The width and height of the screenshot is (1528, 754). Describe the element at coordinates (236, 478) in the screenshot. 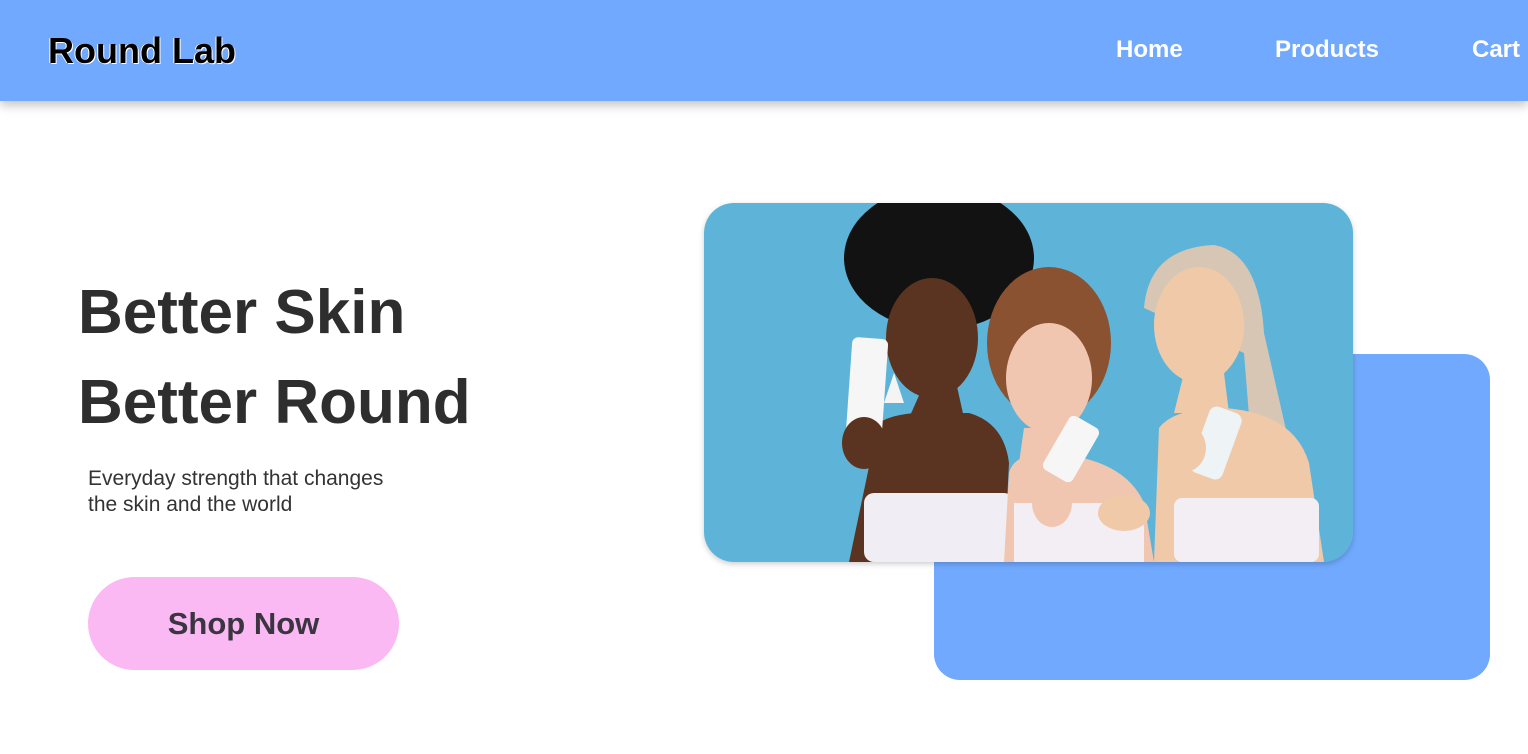

I see `subtitle-line-1: Everyday strength that changes` at that location.